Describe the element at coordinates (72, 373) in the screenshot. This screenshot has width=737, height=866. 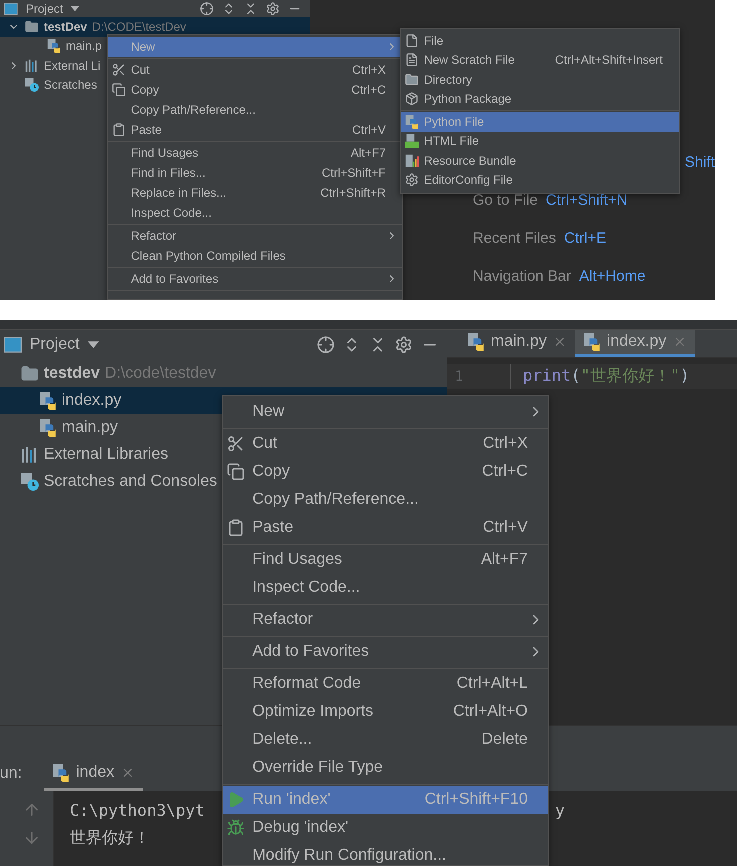
I see `folder-name: testdev` at that location.